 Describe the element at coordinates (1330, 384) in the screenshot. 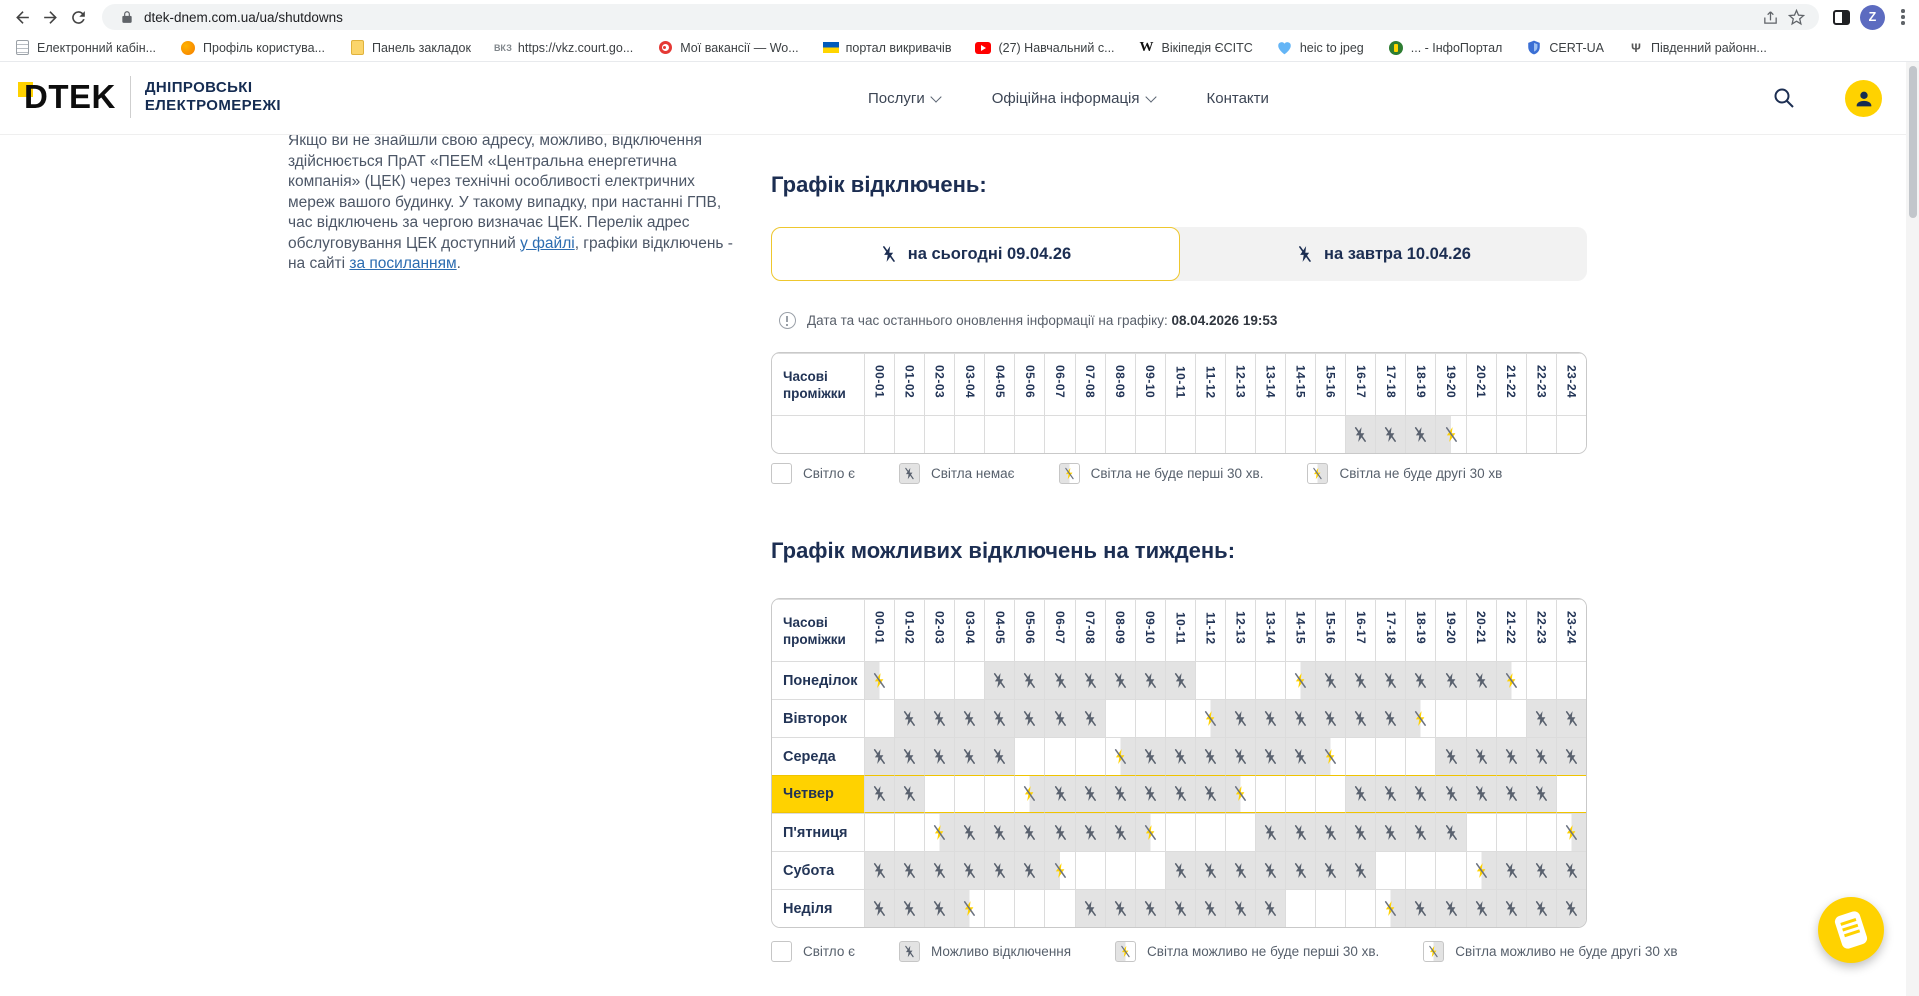

I see `time-slot-header: 15-16` at that location.